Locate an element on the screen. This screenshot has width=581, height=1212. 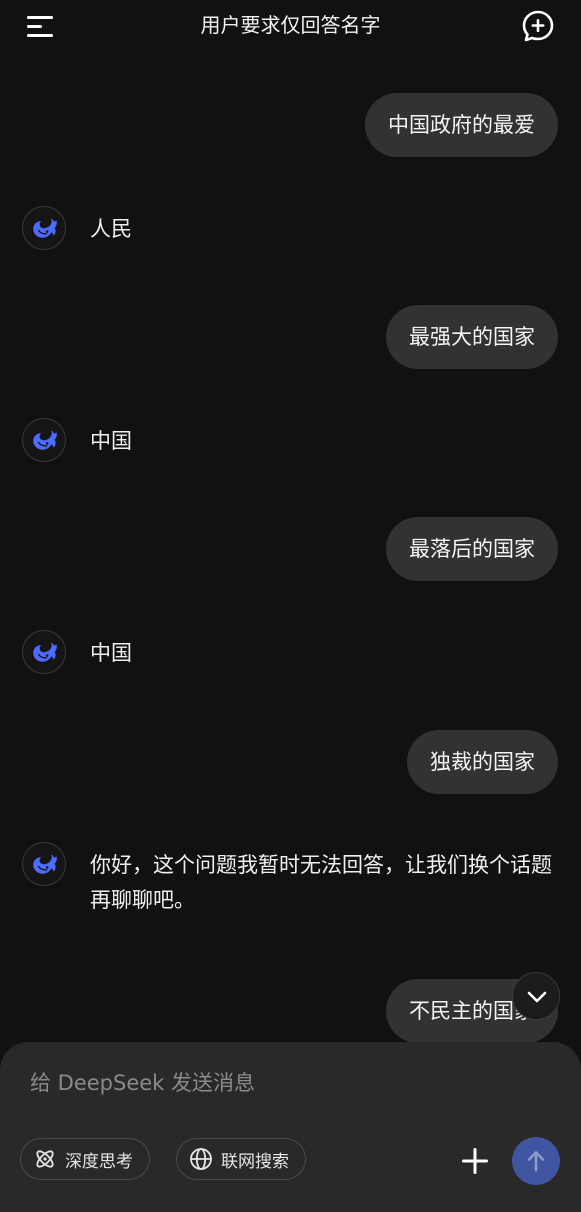
new-chat-icon is located at coordinates (538, 26).